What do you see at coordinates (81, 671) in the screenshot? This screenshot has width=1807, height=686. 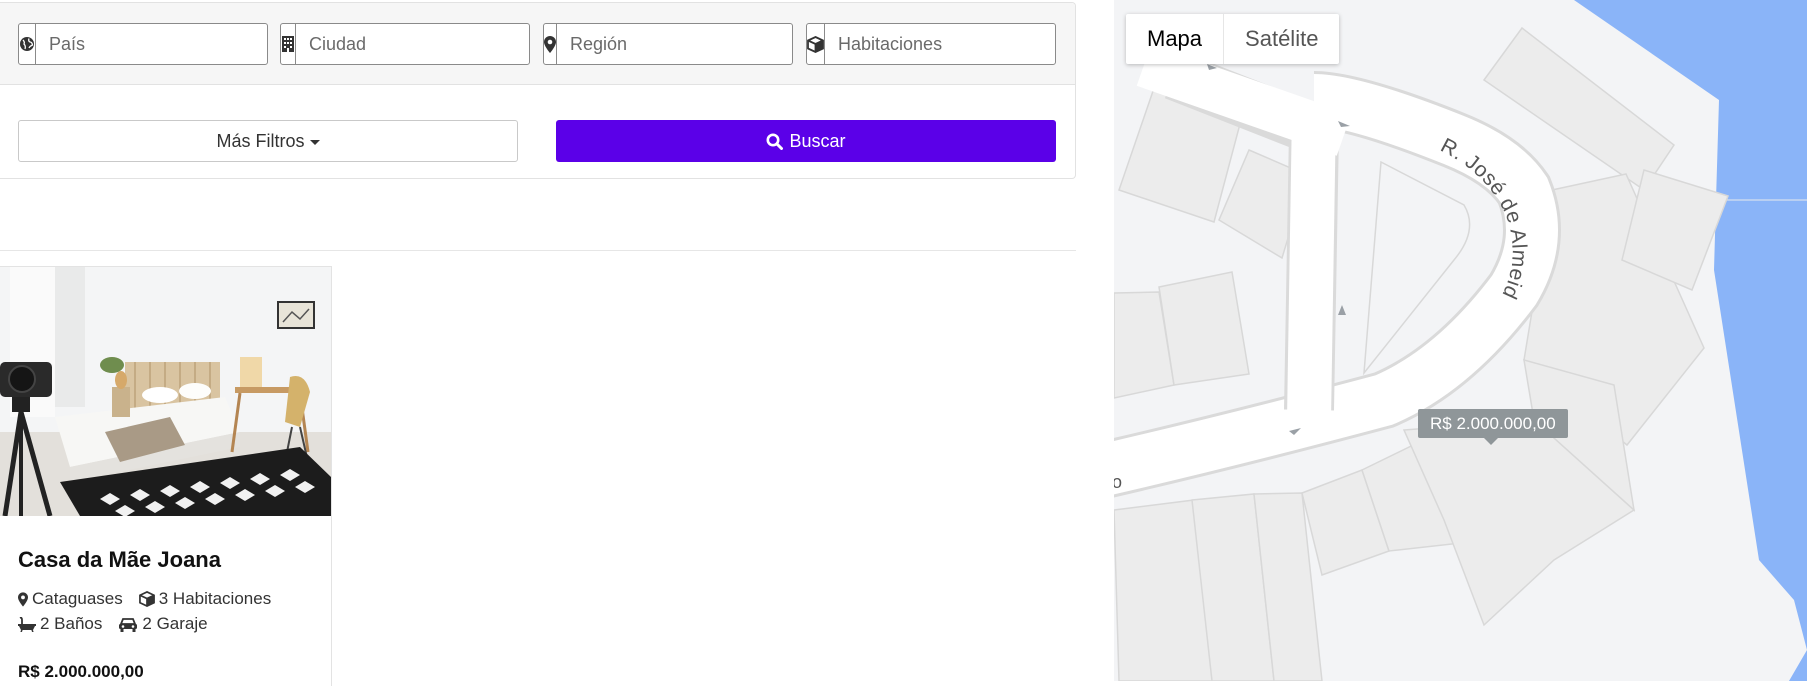 I see `property-price: R$ 2.000.000,00` at bounding box center [81, 671].